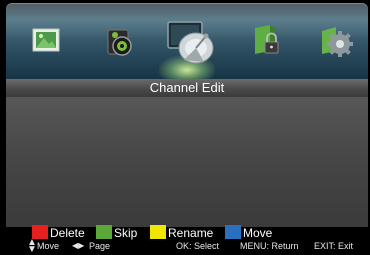  Describe the element at coordinates (47, 41) in the screenshot. I see `picture-icon` at that location.